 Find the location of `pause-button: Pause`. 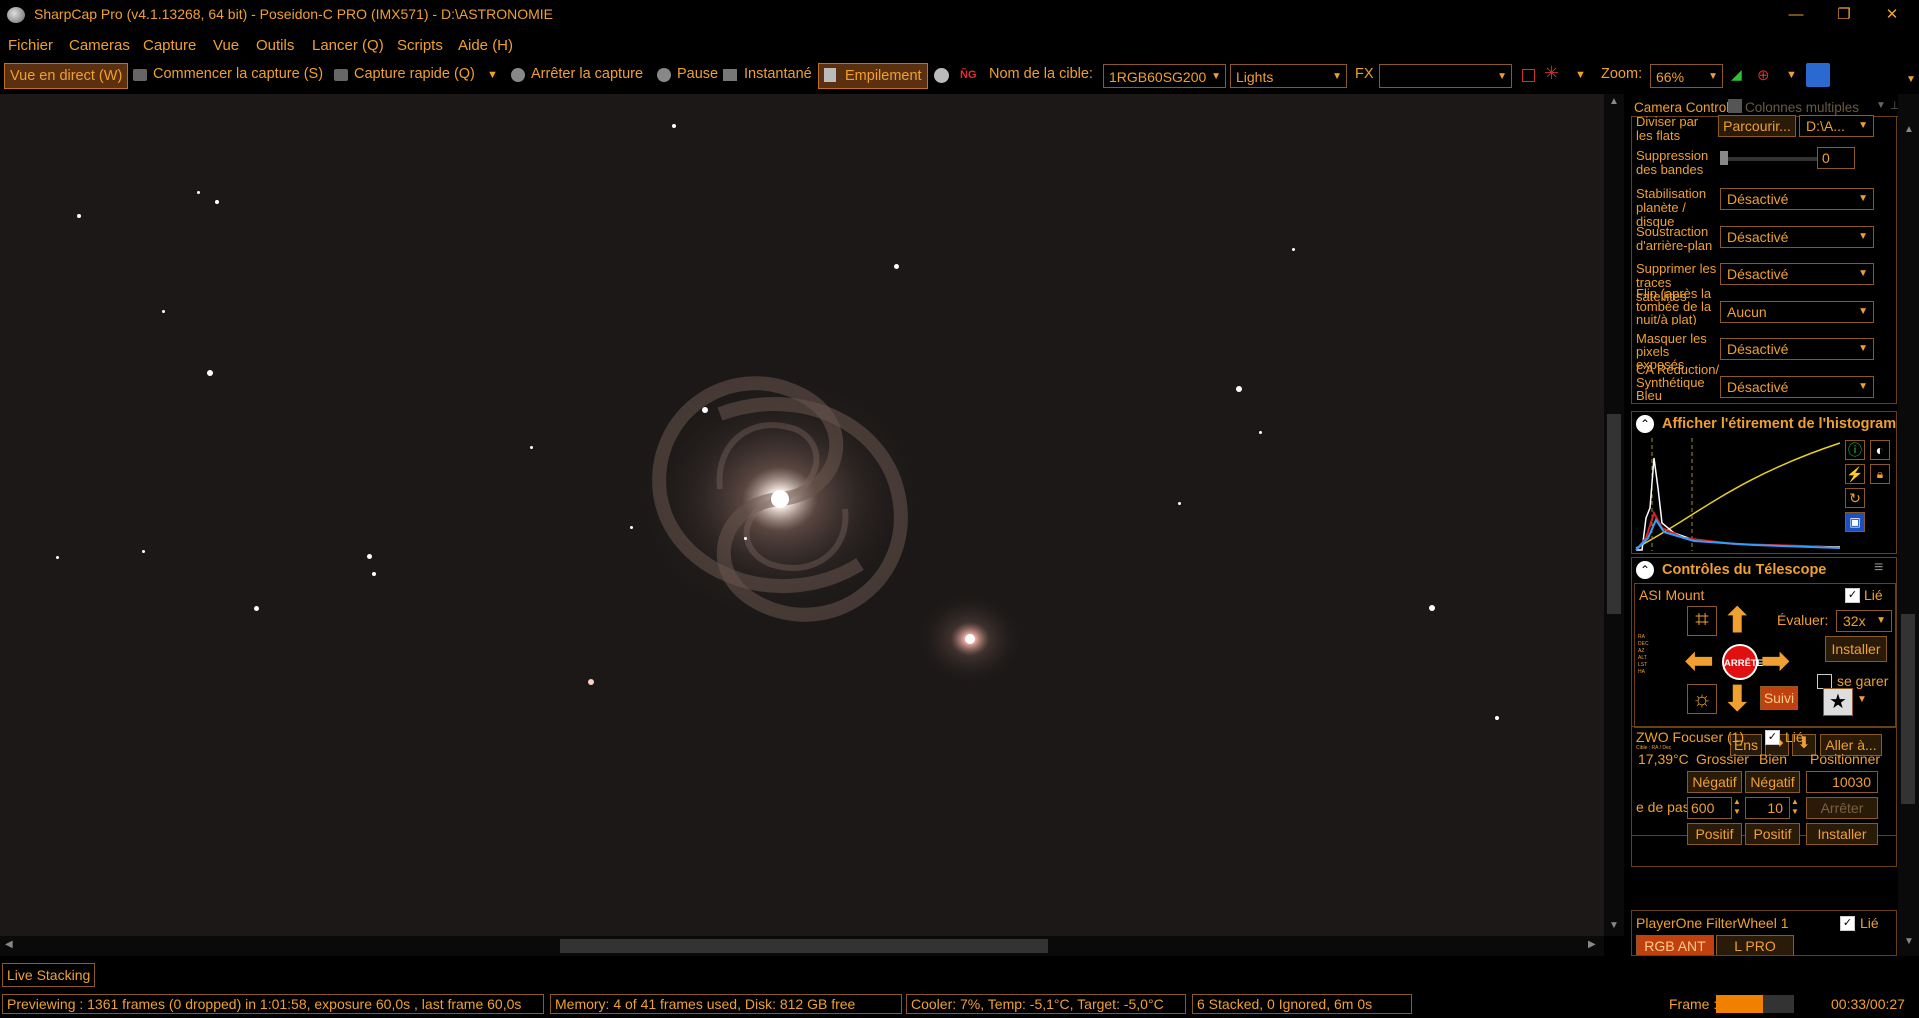

pause-button: Pause is located at coordinates (697, 74).